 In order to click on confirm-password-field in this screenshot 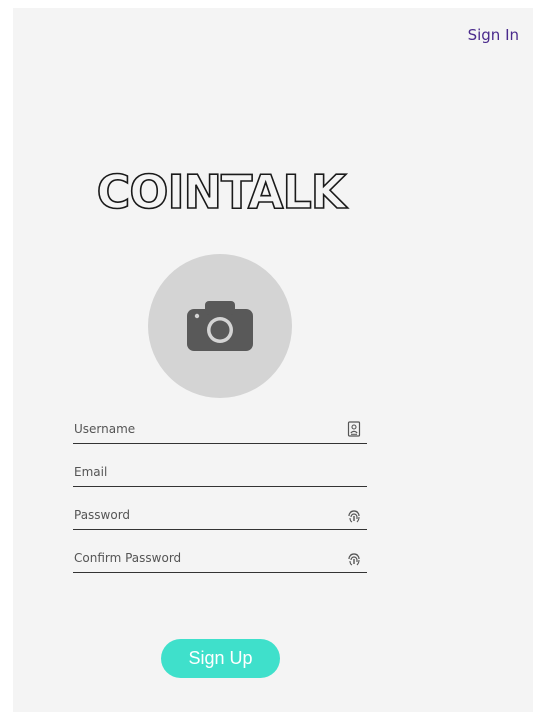, I will do `click(220, 557)`.